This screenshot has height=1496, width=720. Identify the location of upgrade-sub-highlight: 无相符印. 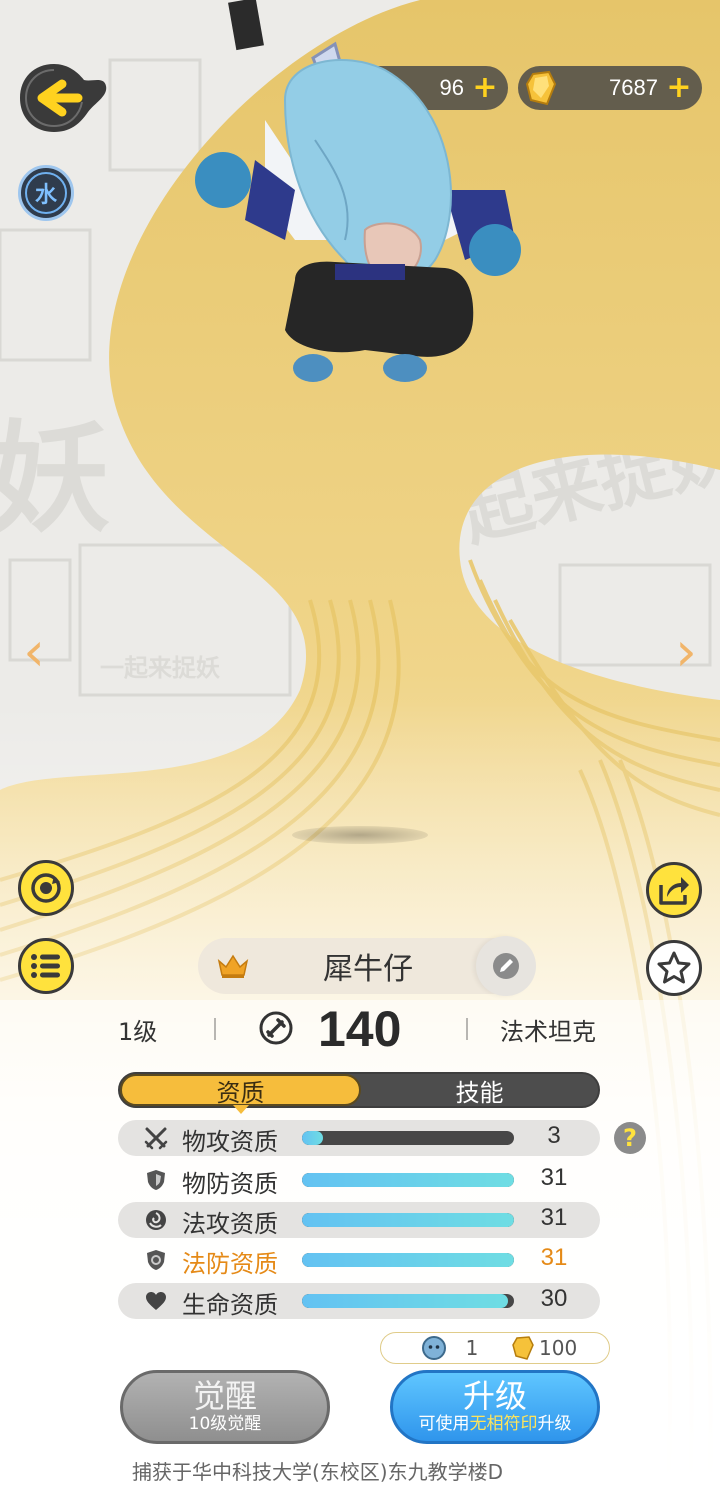
(503, 1424).